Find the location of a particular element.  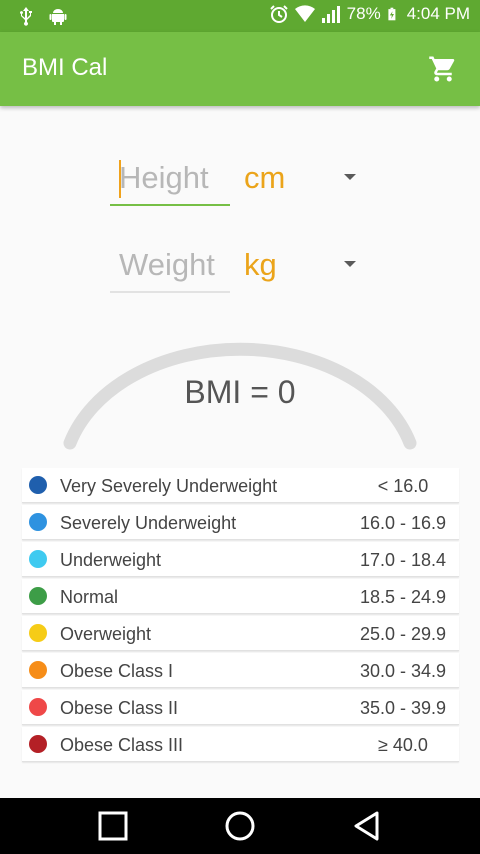

category-label: Obese Class III is located at coordinates (122, 745).